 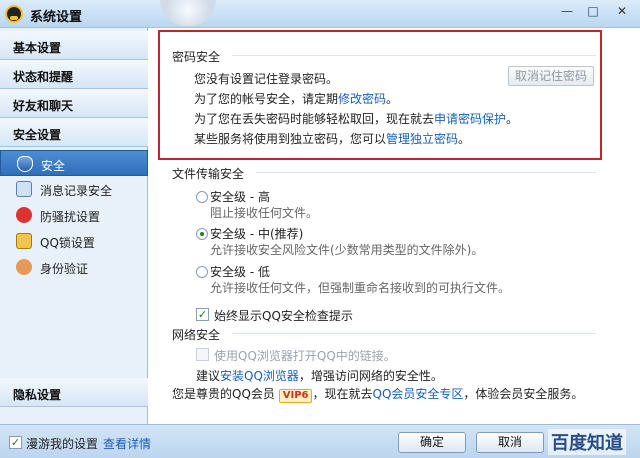 I want to click on sidebar-item-identity: 身份验证, so click(x=74, y=267).